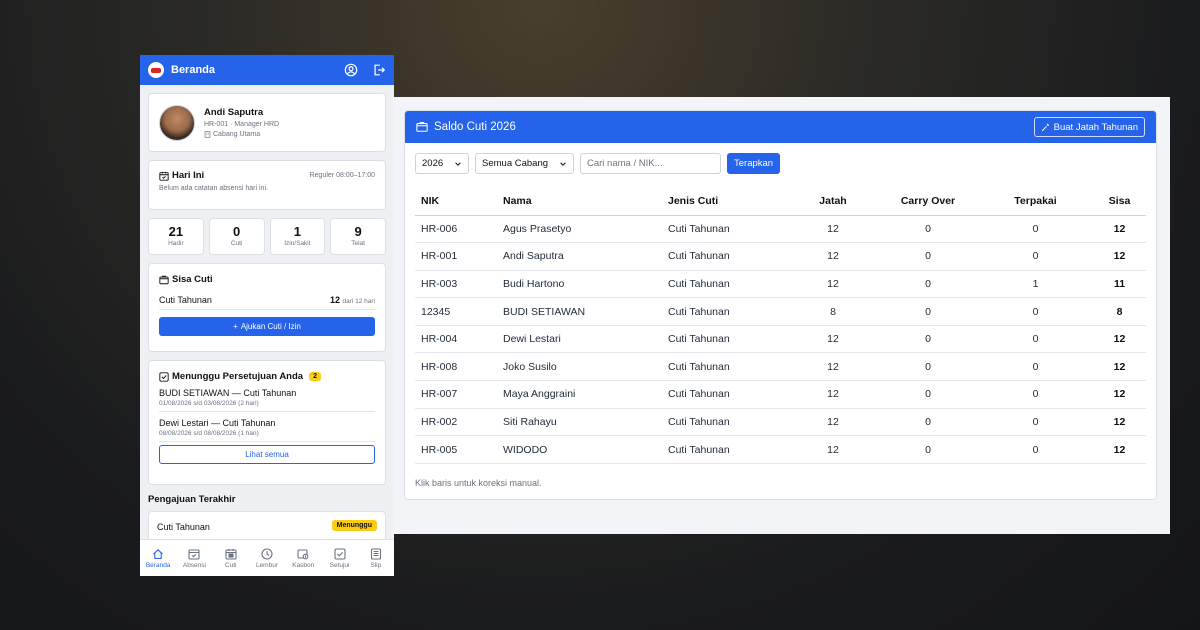 The height and width of the screenshot is (630, 1200). What do you see at coordinates (267, 236) in the screenshot?
I see `attendance-stats: 21 Hadir 0 Cuti 1 Izin/Sakit 9 Telat` at bounding box center [267, 236].